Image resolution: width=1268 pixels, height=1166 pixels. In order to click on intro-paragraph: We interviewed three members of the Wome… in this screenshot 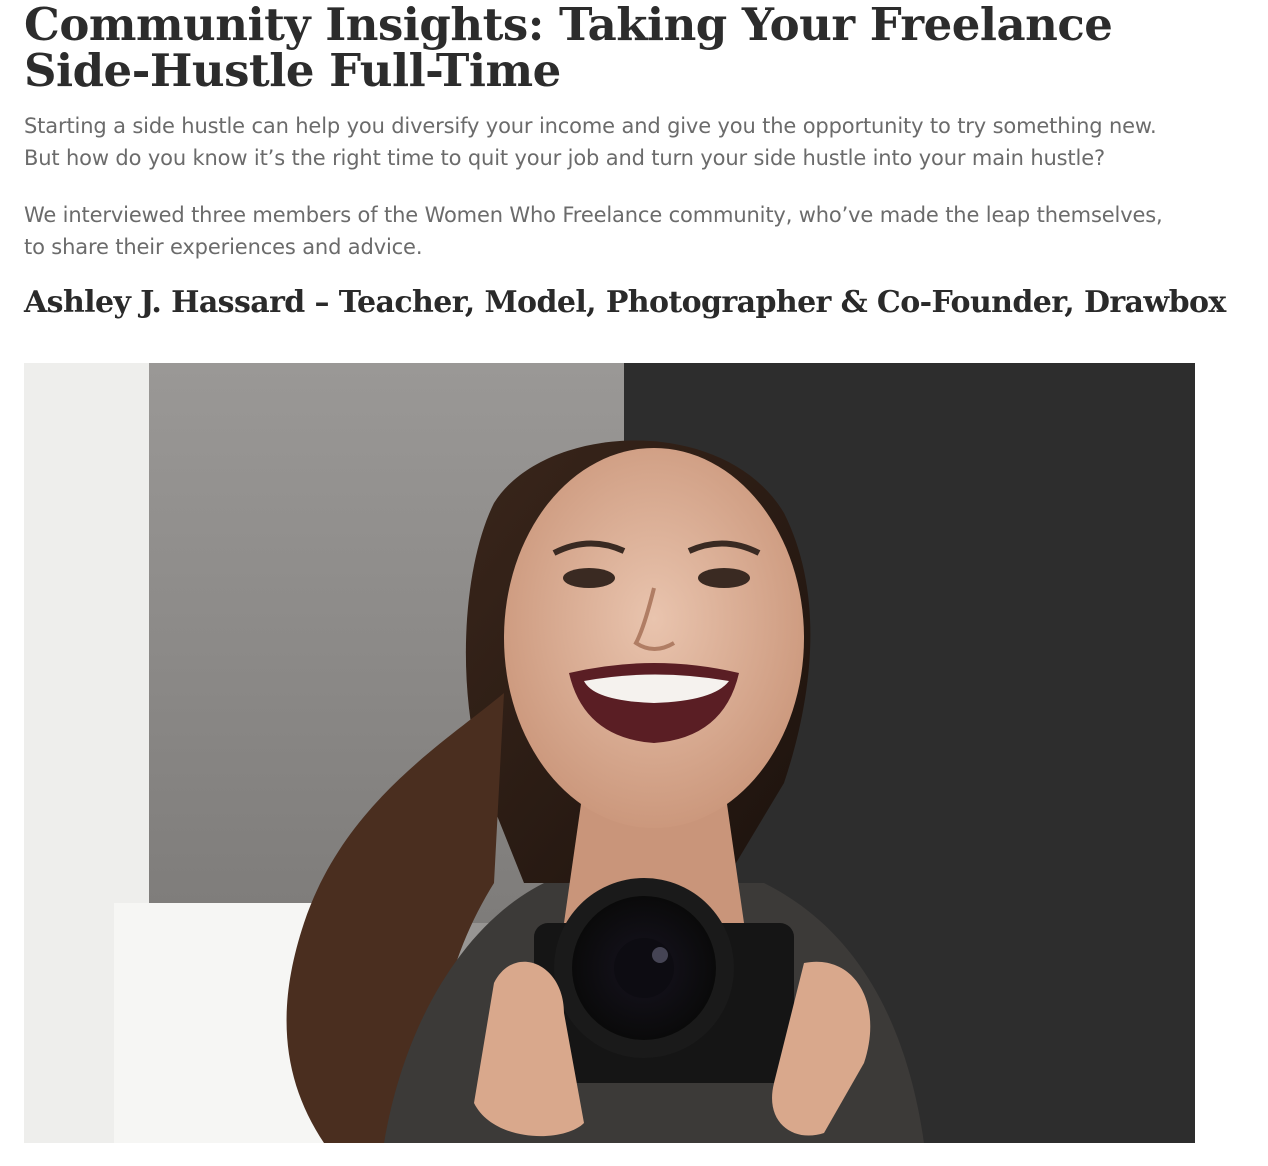, I will do `click(593, 231)`.